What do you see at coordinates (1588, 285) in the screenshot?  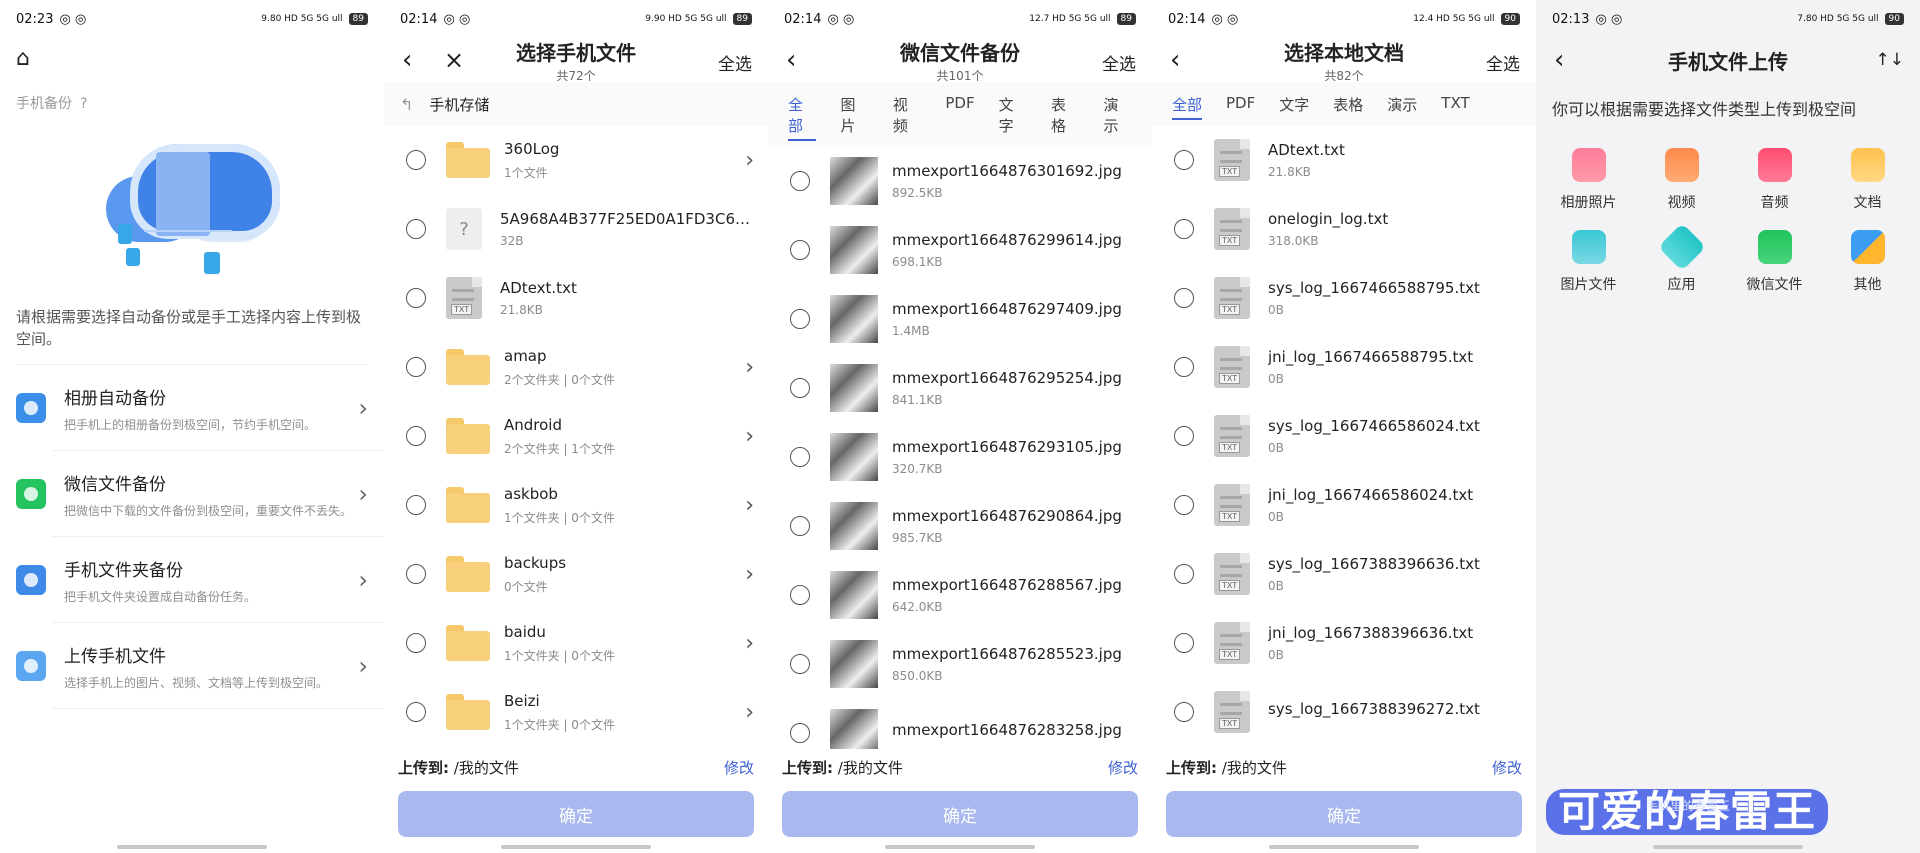 I see `grid-label: 图片文件` at bounding box center [1588, 285].